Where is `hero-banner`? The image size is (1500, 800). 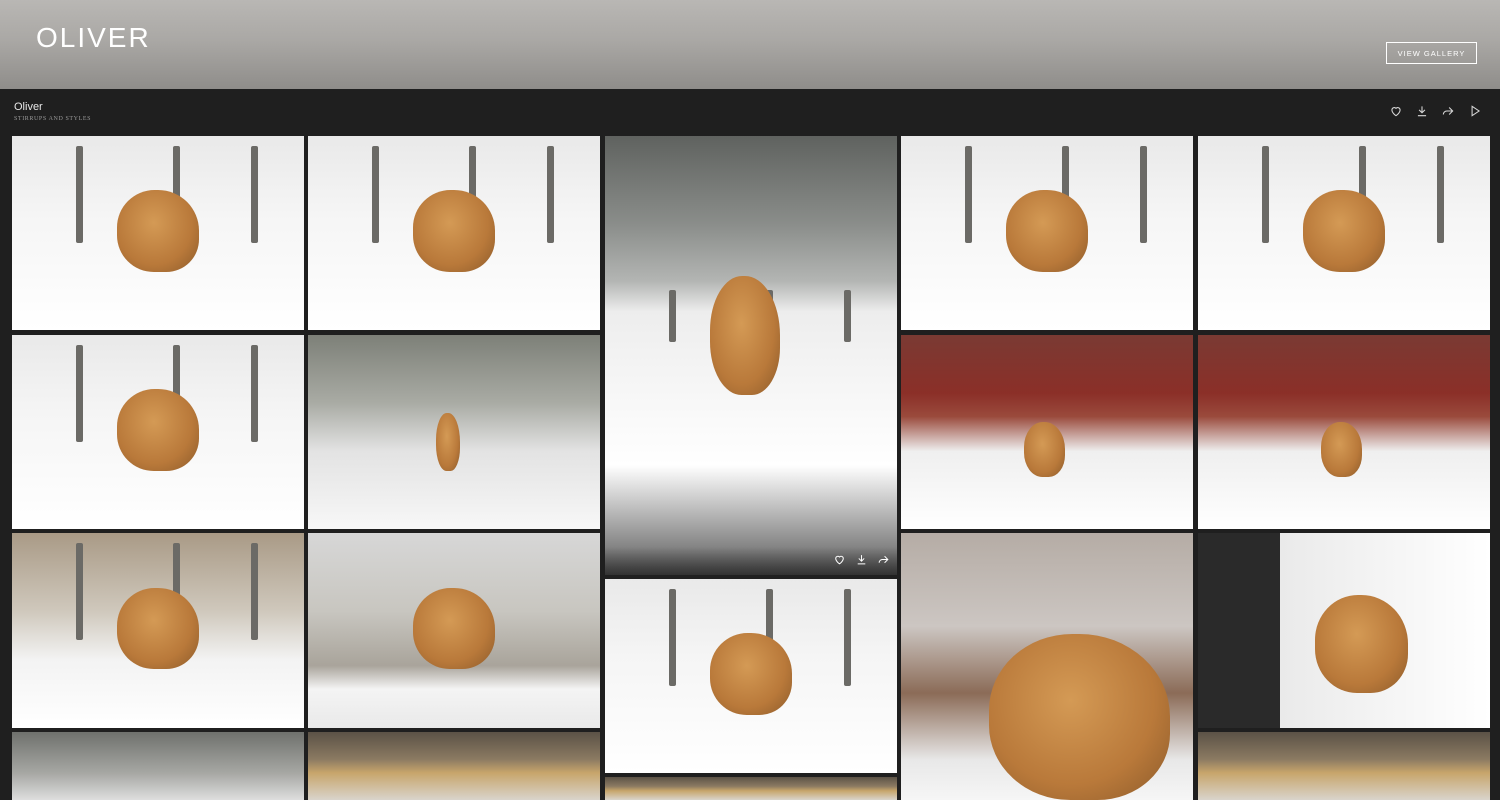
hero-banner is located at coordinates (750, 44).